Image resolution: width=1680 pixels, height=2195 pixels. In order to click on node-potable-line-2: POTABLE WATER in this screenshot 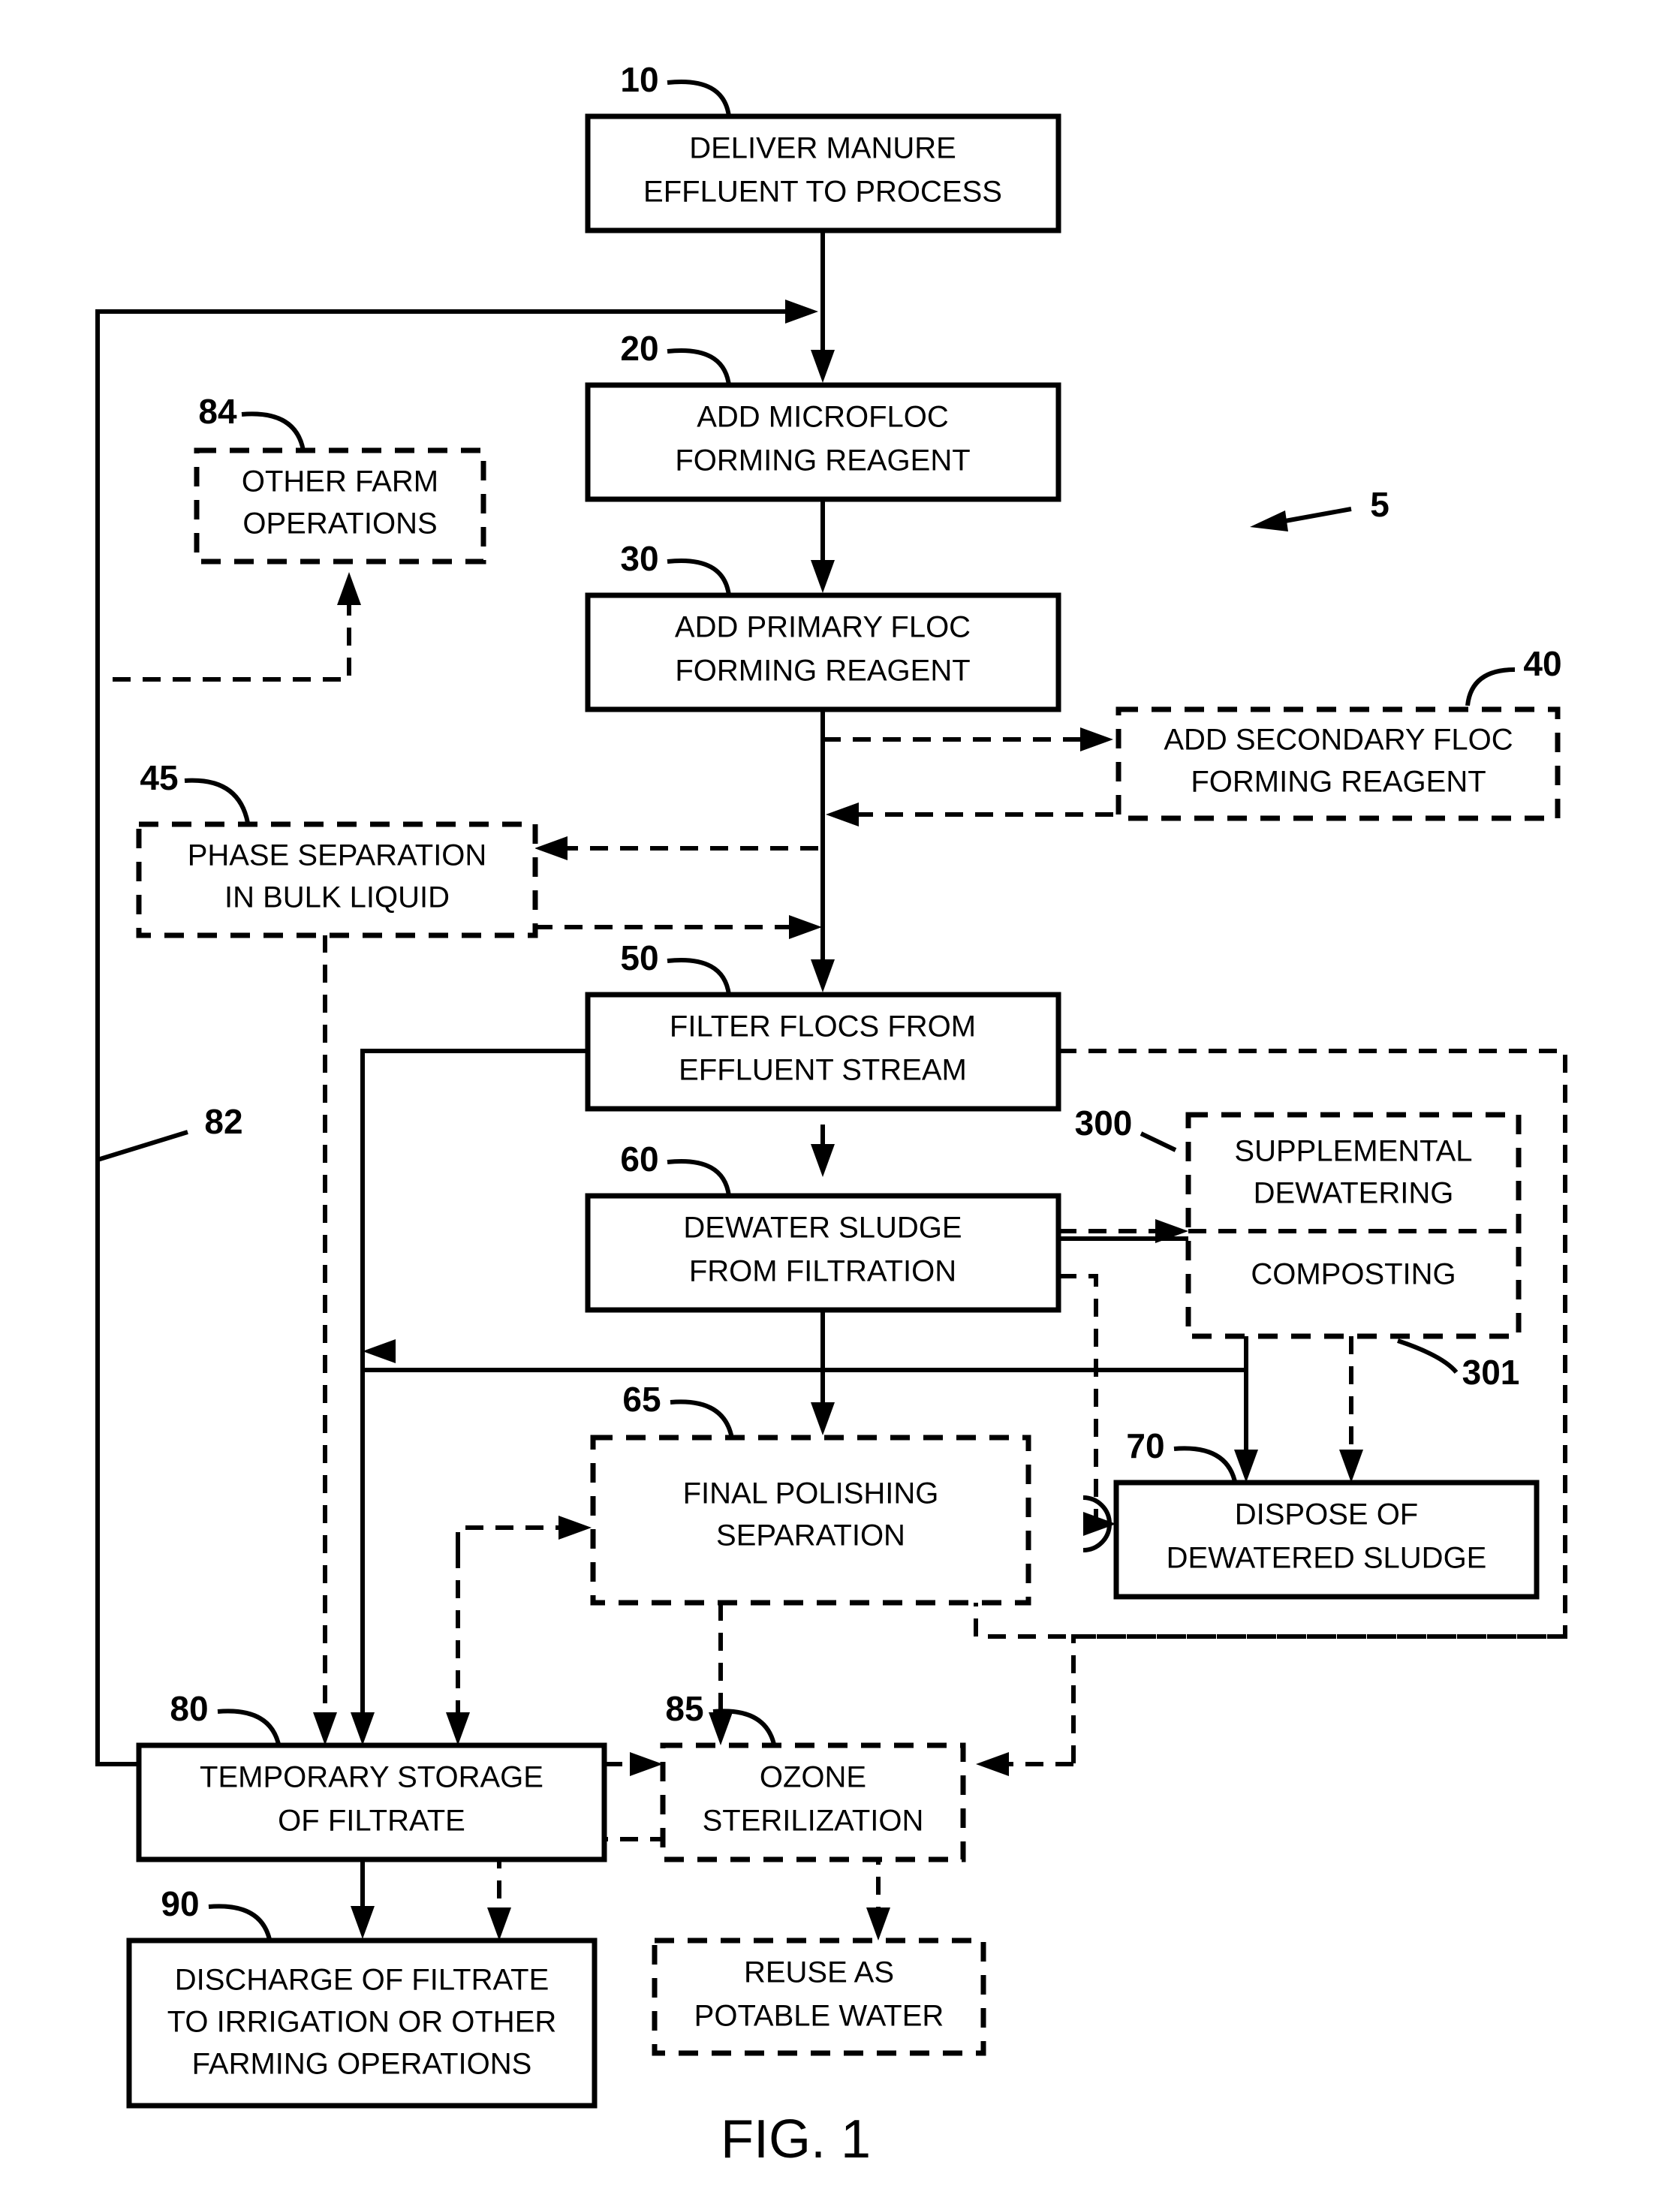, I will do `click(819, 2017)`.